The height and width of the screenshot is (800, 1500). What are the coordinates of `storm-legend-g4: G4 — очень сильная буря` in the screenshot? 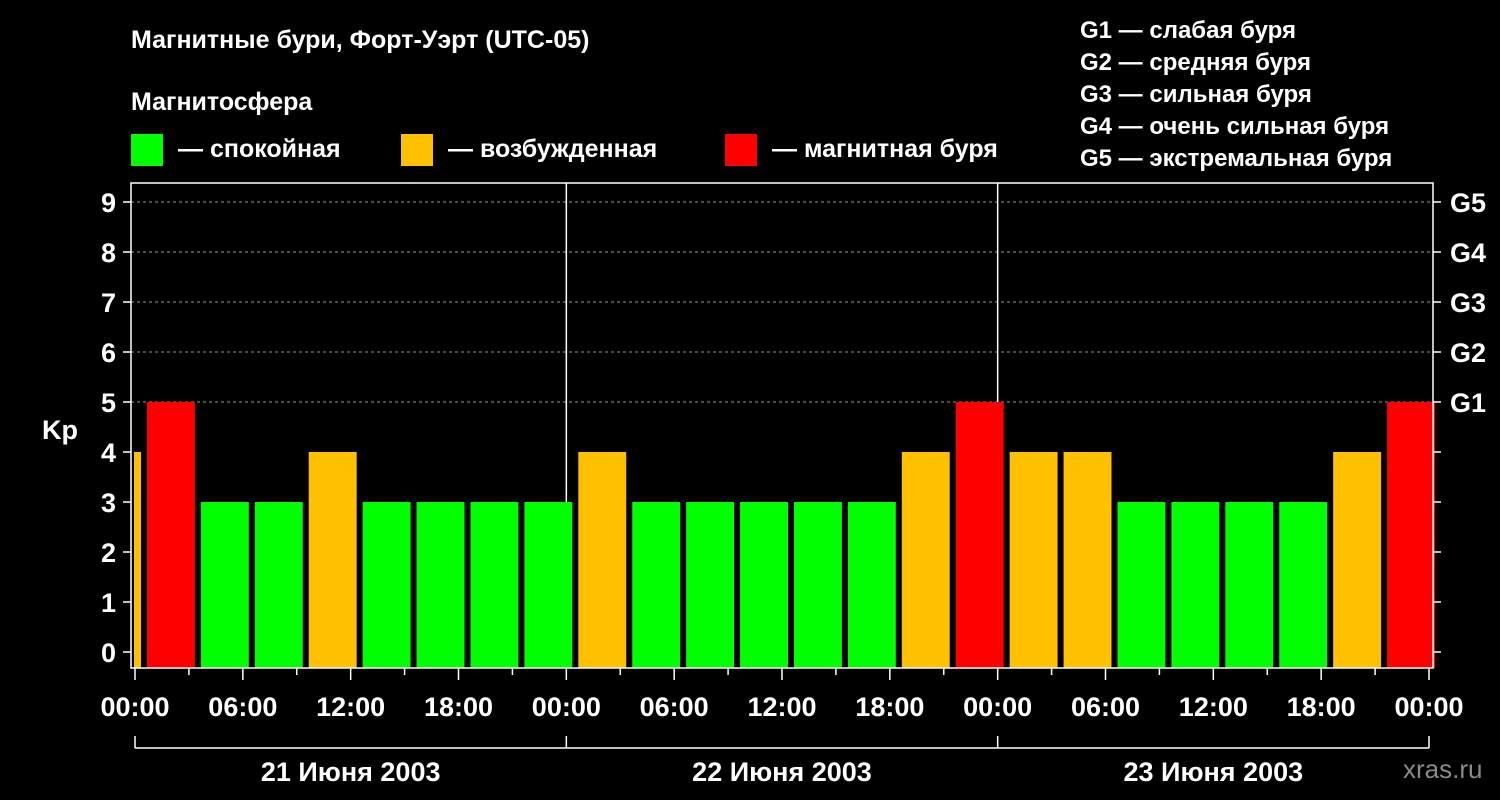 It's located at (1234, 126).